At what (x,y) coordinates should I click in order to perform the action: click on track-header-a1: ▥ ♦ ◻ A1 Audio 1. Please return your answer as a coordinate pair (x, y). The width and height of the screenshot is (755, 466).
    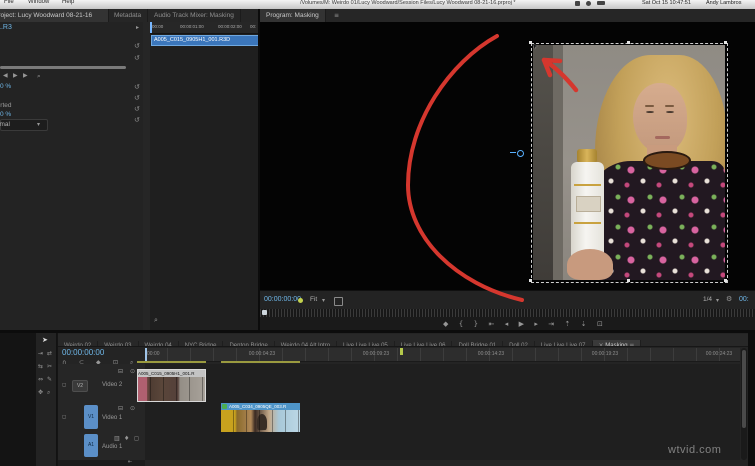
    Looking at the image, I should click on (101, 446).